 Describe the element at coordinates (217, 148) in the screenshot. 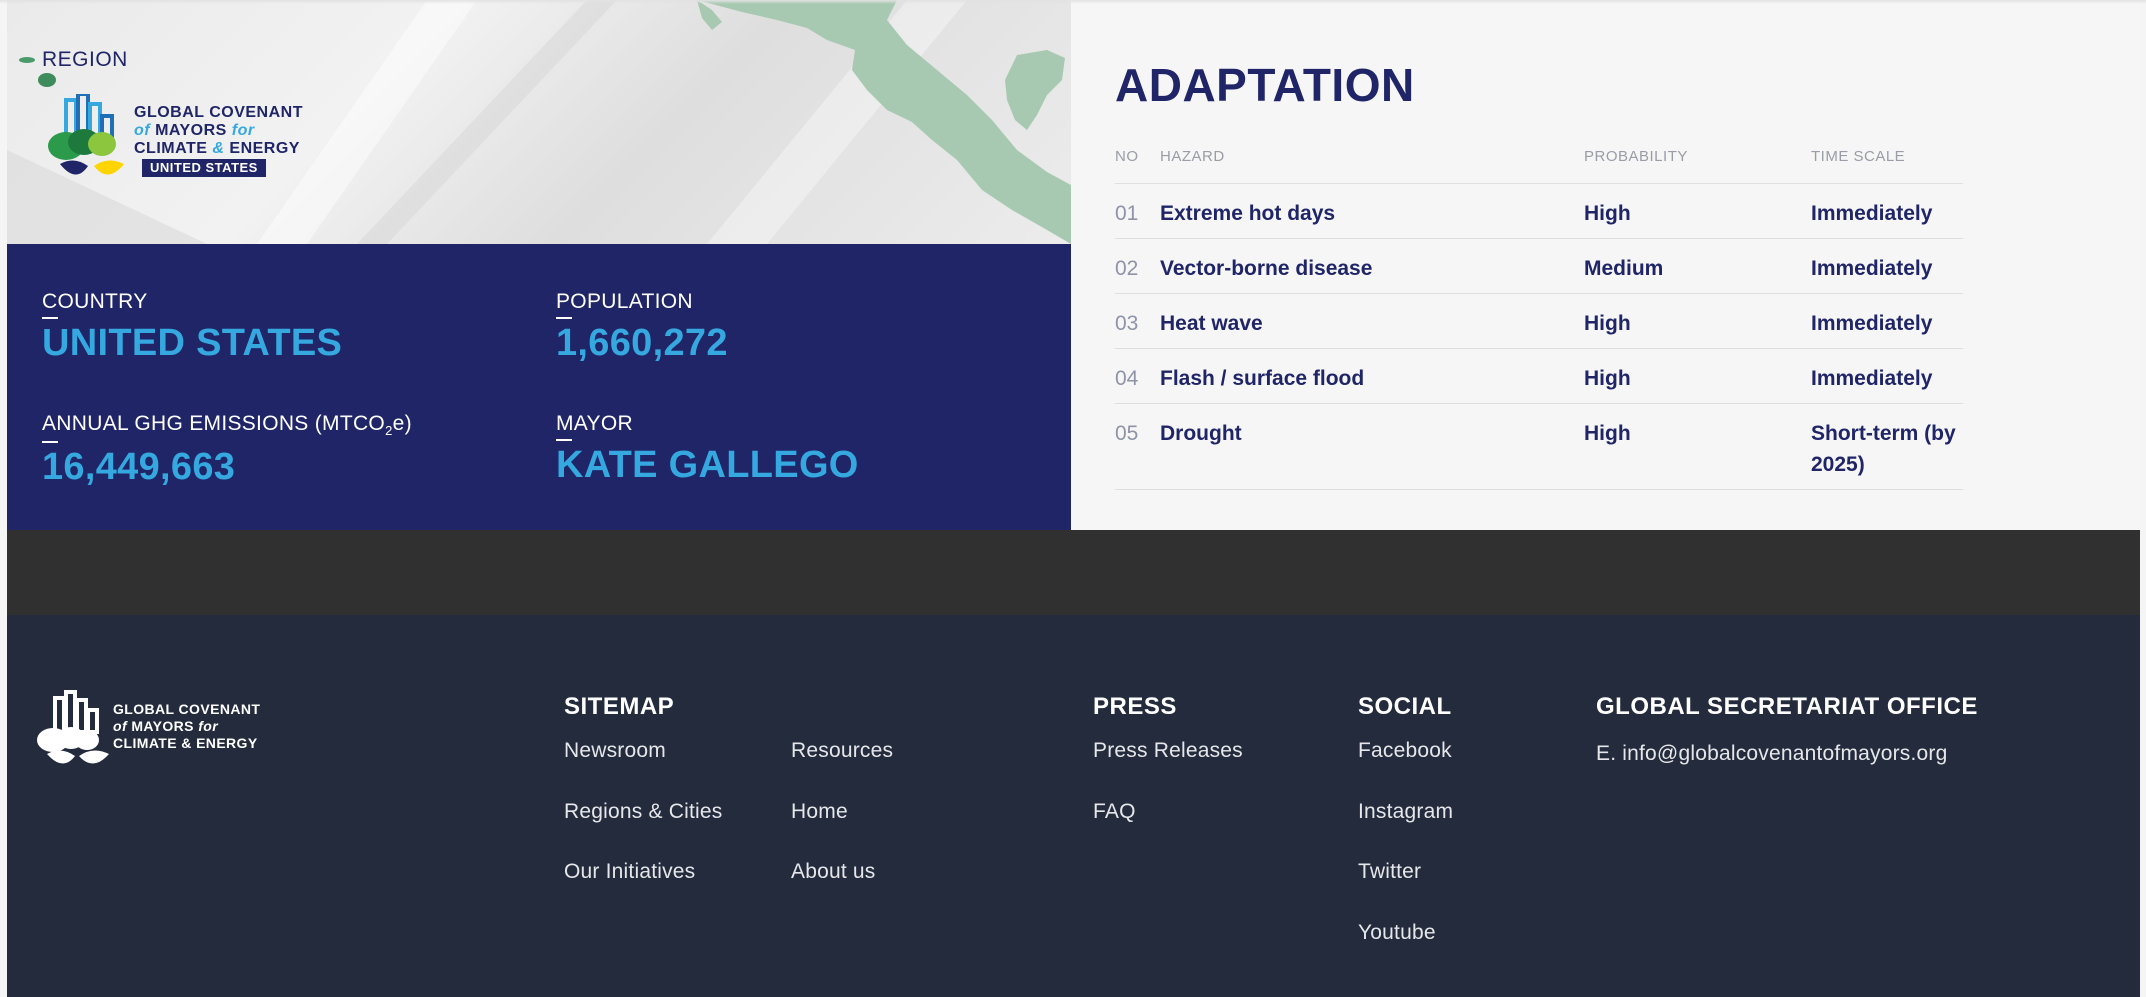

I see `logo-line-3: CLIMATE & ENERGY` at that location.